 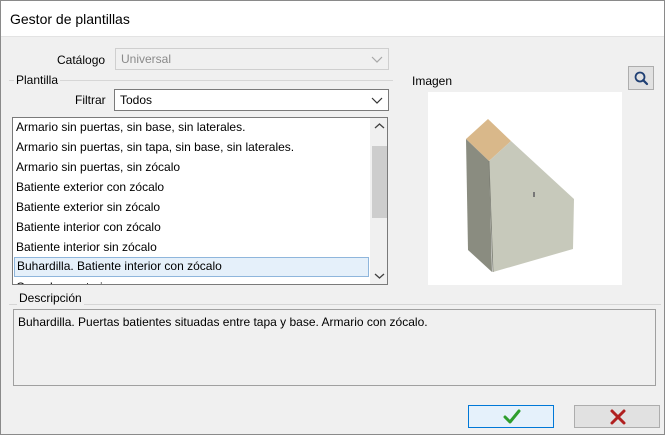 I want to click on catalog-label: Catálogo, so click(x=81, y=60).